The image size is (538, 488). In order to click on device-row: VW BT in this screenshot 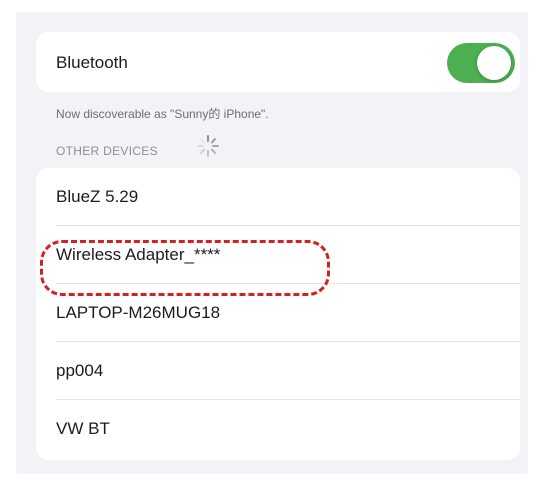, I will do `click(278, 429)`.